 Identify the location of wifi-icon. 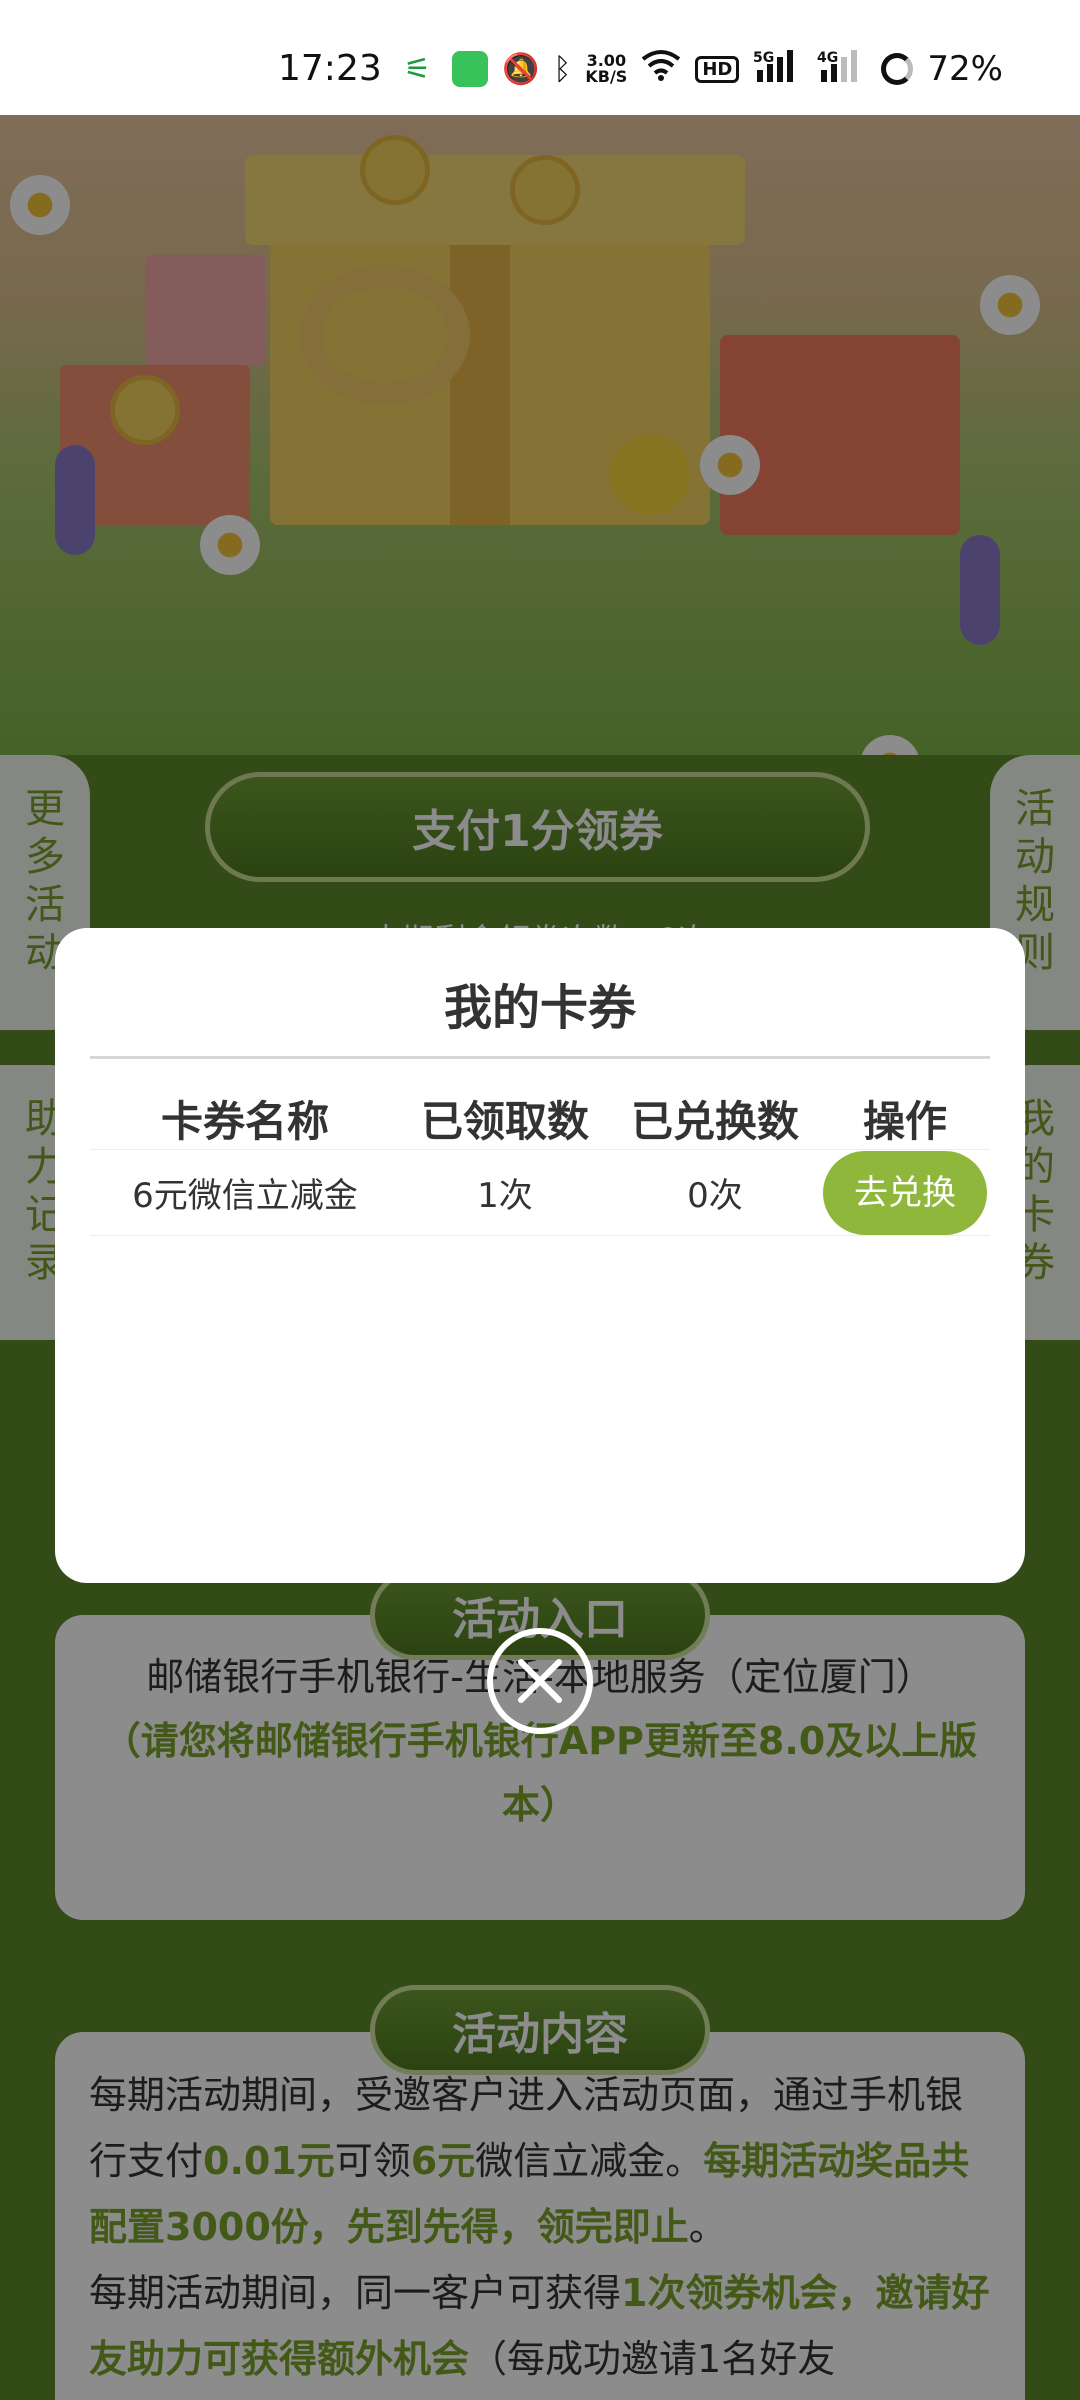
(661, 69).